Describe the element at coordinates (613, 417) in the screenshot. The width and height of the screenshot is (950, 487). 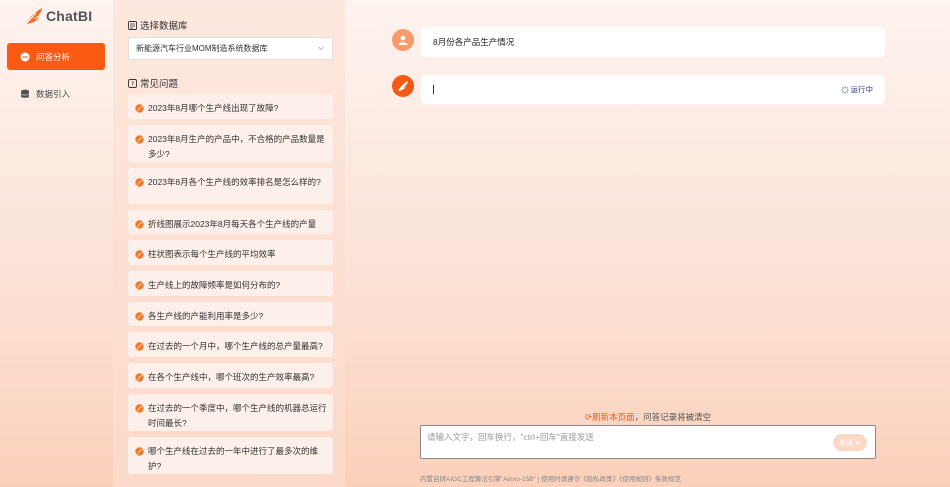
I see `refresh-link: 刷新本页面` at that location.